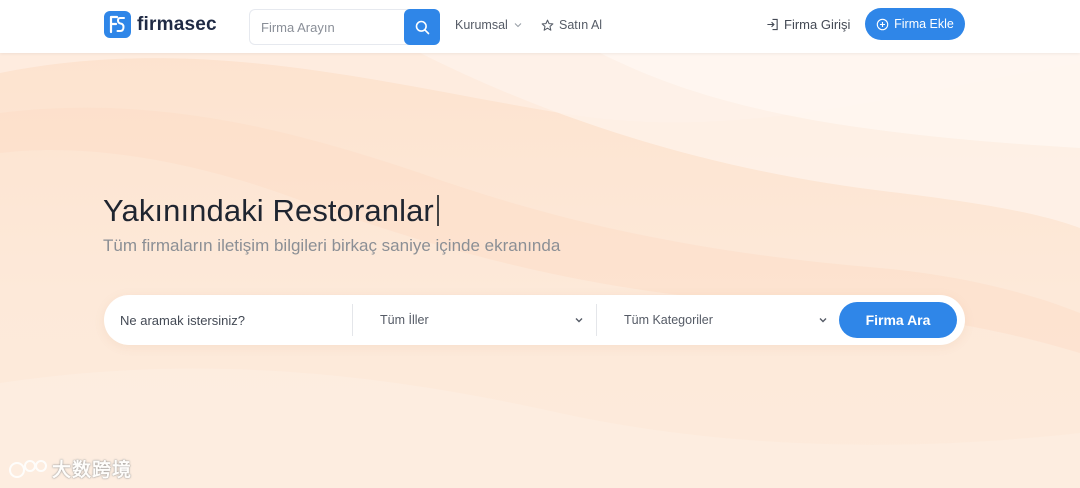 The image size is (1080, 488). Describe the element at coordinates (329, 27) in the screenshot. I see `header-search-input` at that location.